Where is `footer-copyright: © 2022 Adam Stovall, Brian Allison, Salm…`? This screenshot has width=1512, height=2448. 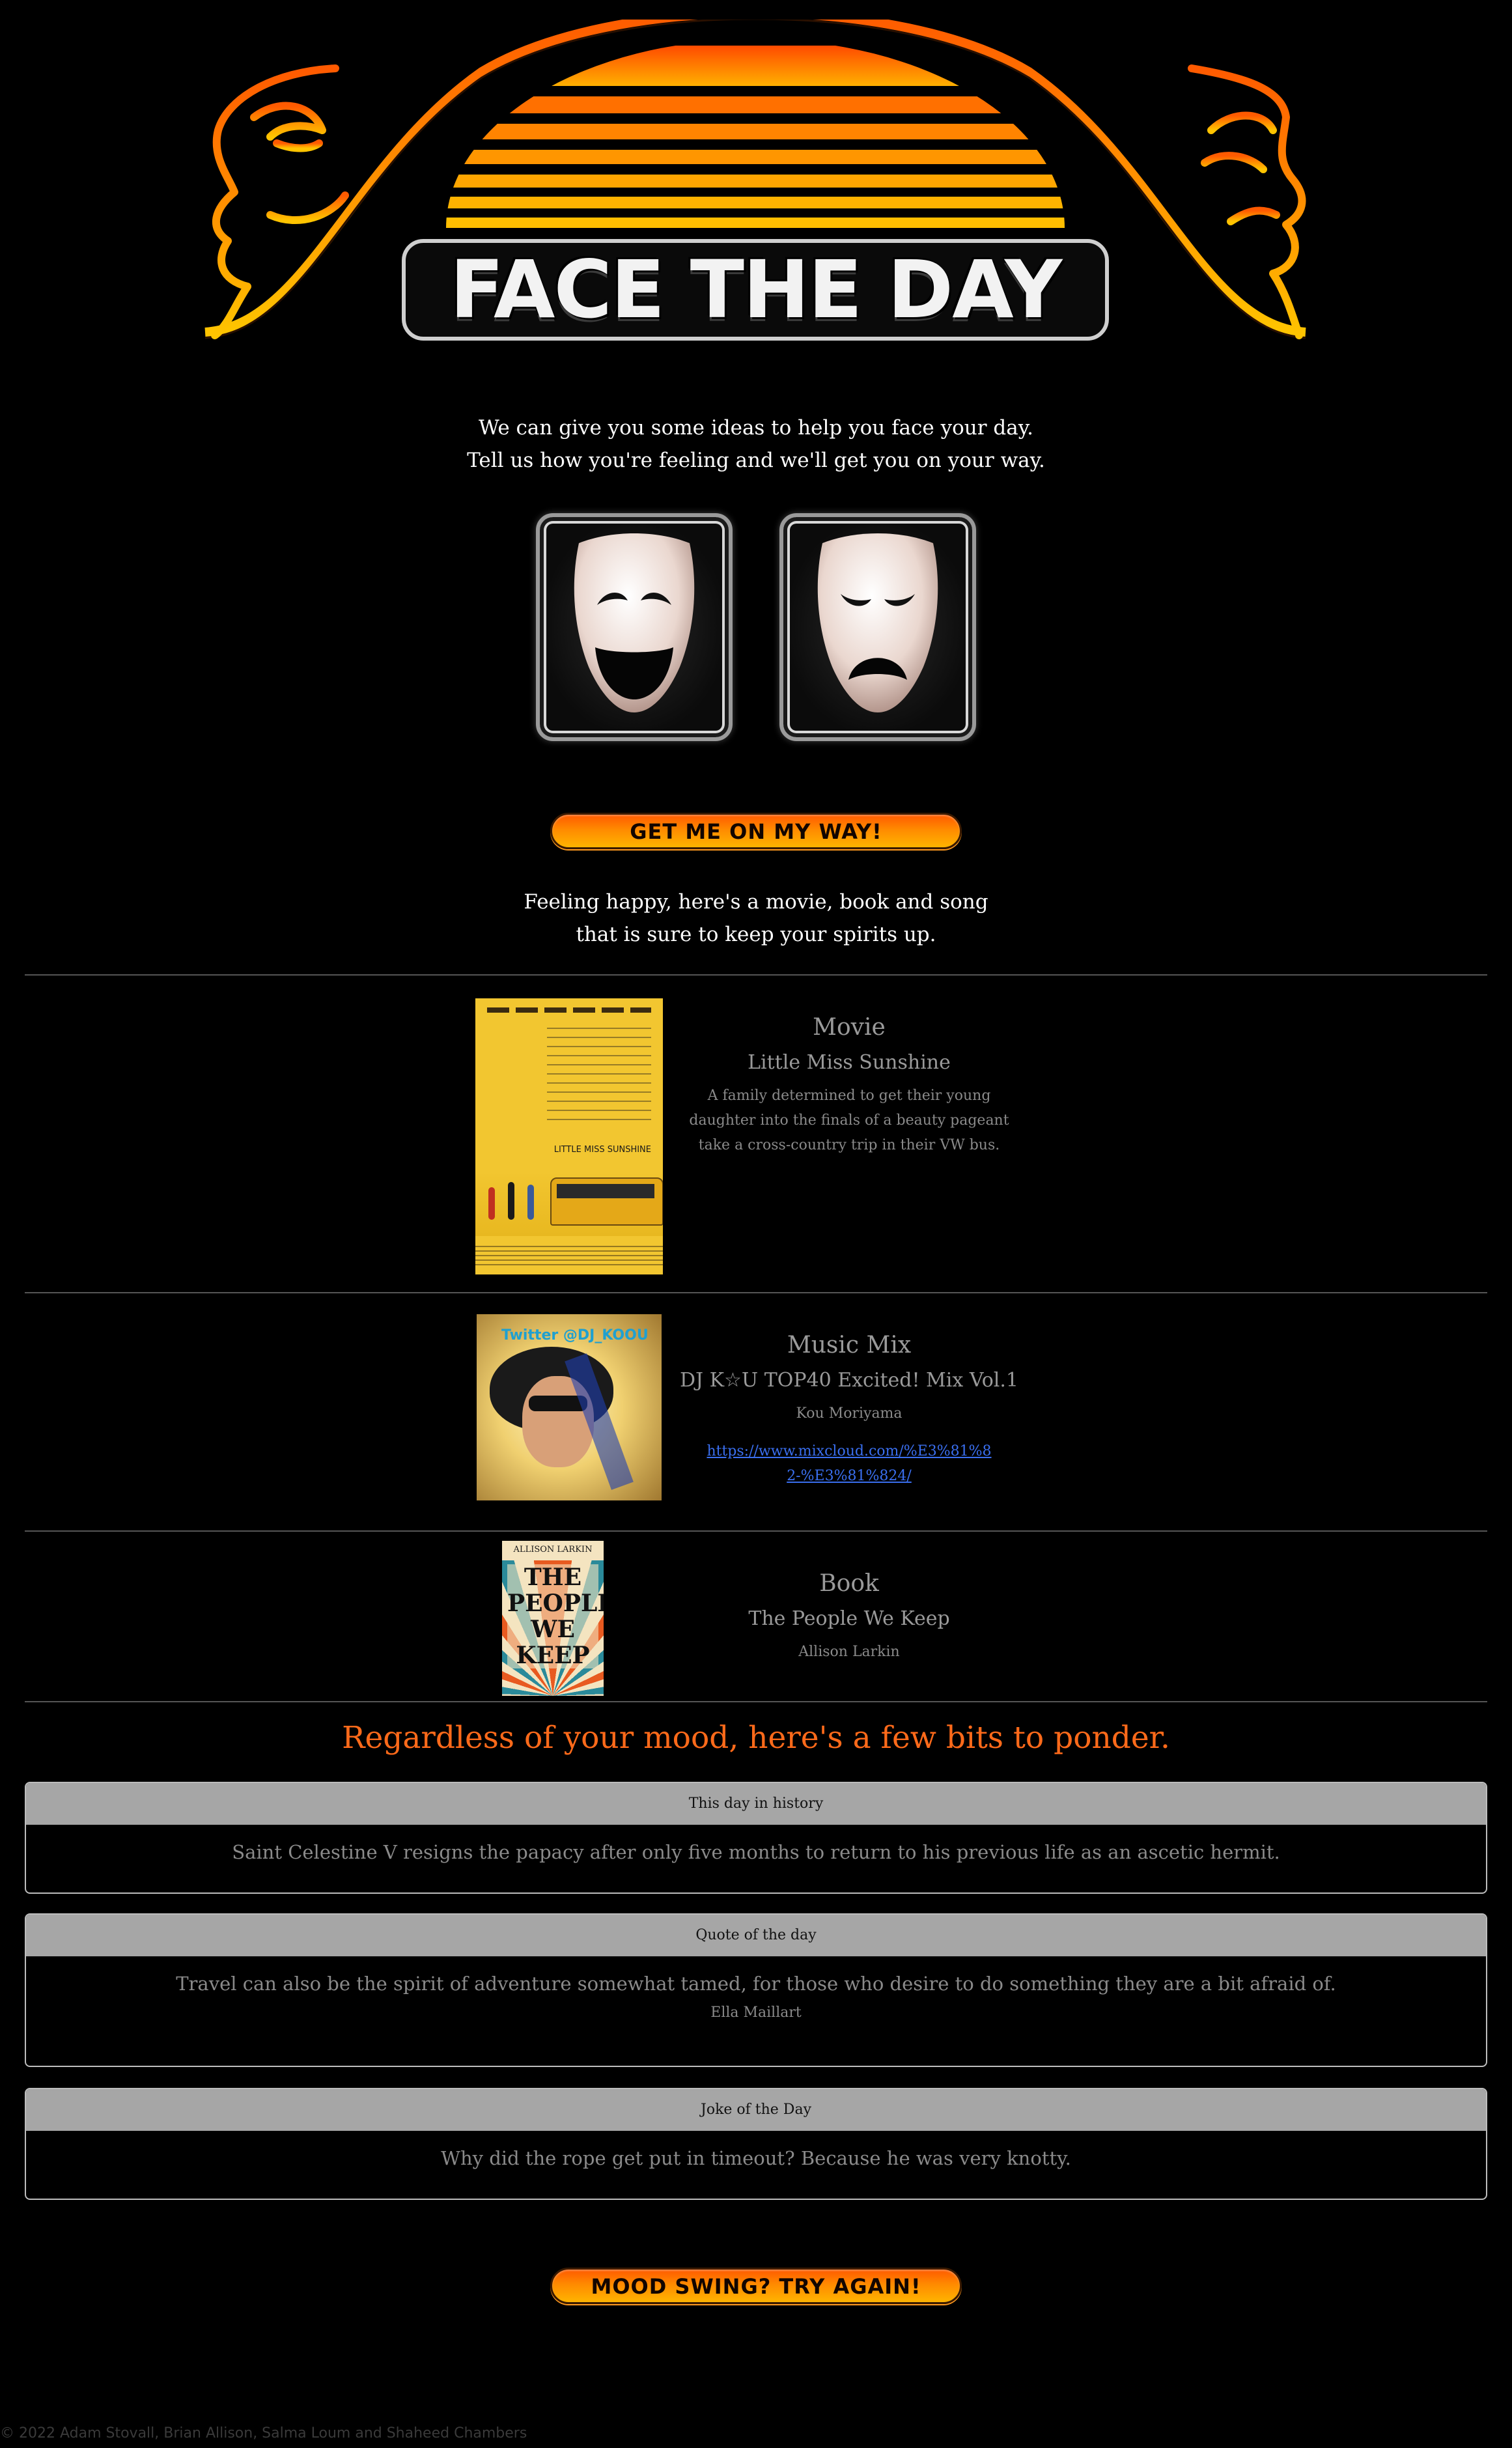 footer-copyright: © 2022 Adam Stovall, Brian Allison, Salm… is located at coordinates (264, 2433).